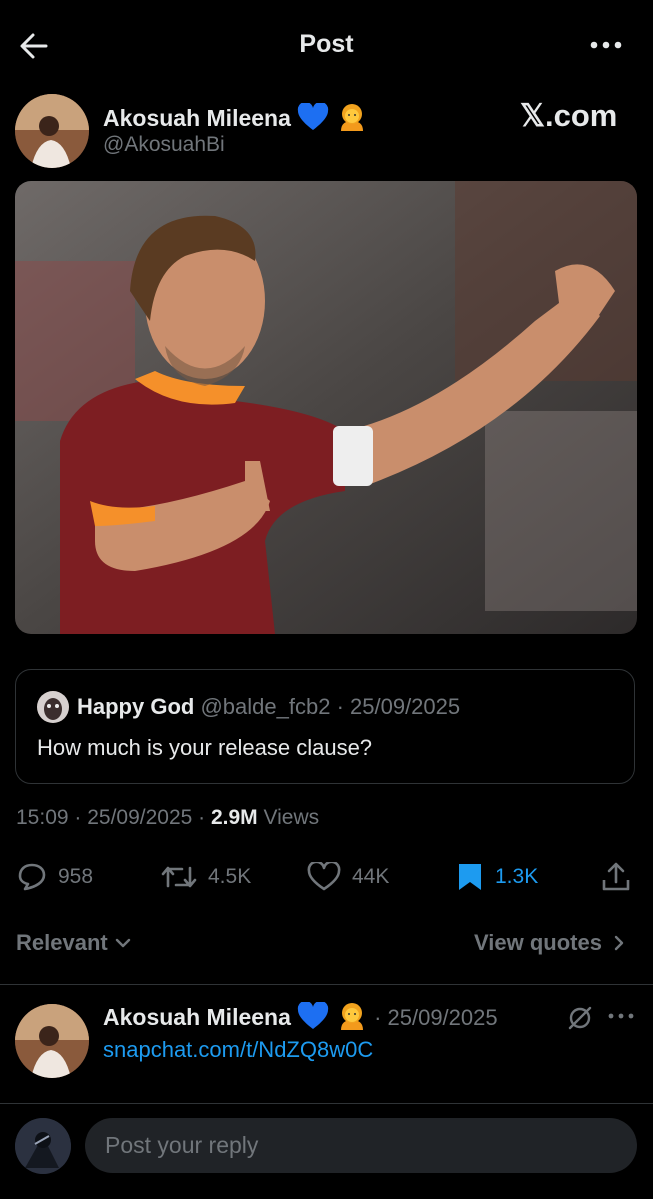 The height and width of the screenshot is (1199, 653). I want to click on author-avatar, so click(52, 131).